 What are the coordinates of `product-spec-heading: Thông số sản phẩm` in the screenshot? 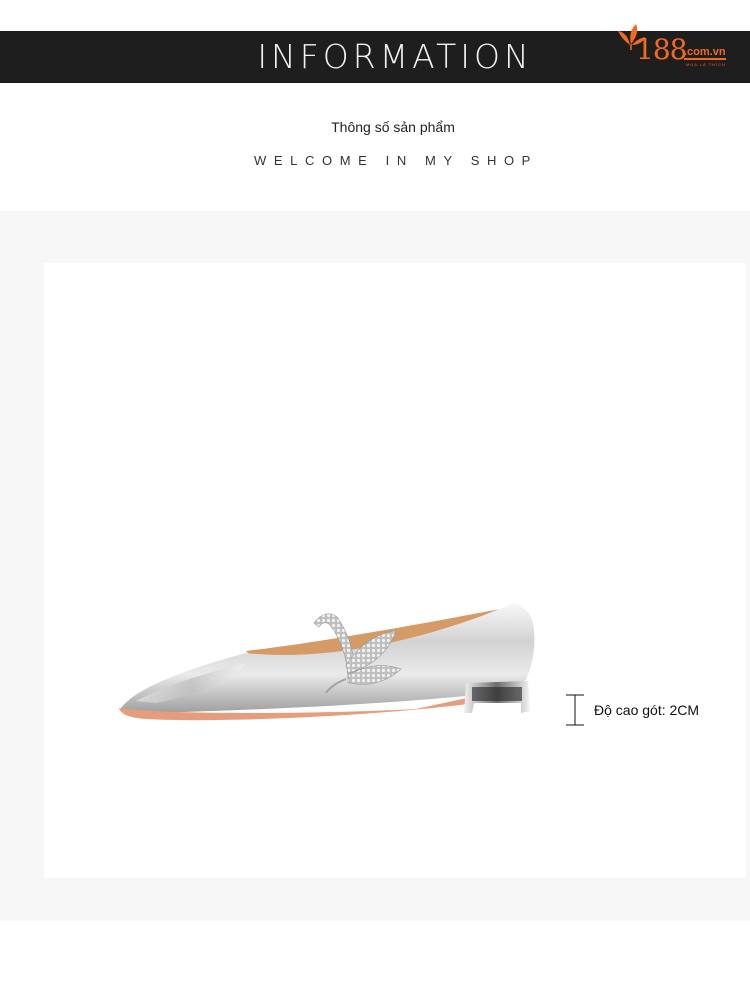 It's located at (393, 127).